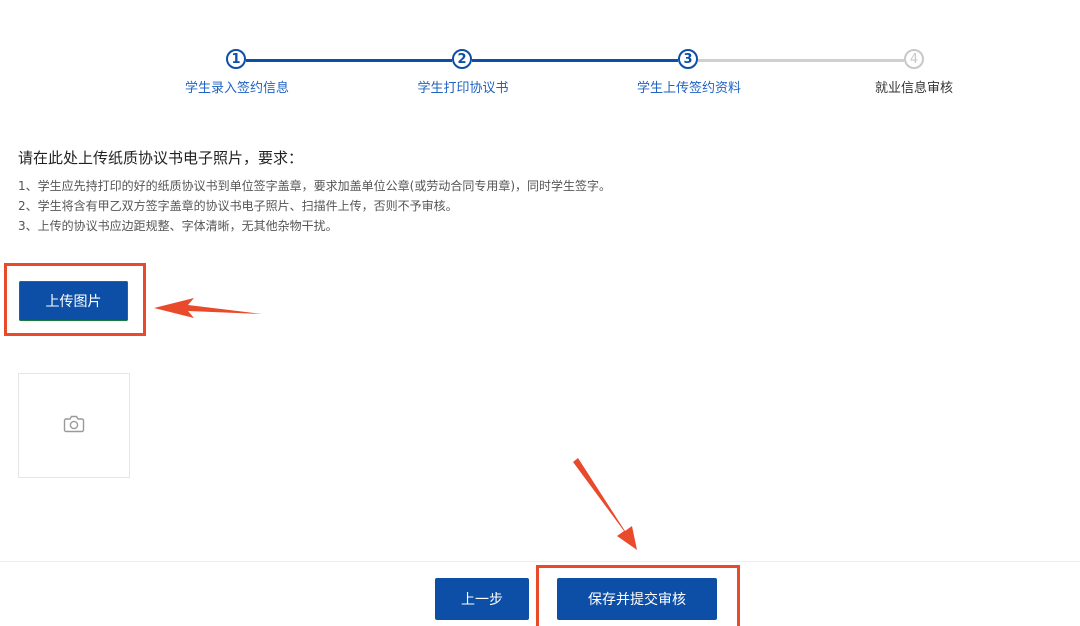 The width and height of the screenshot is (1080, 626). I want to click on footer-divider, so click(540, 561).